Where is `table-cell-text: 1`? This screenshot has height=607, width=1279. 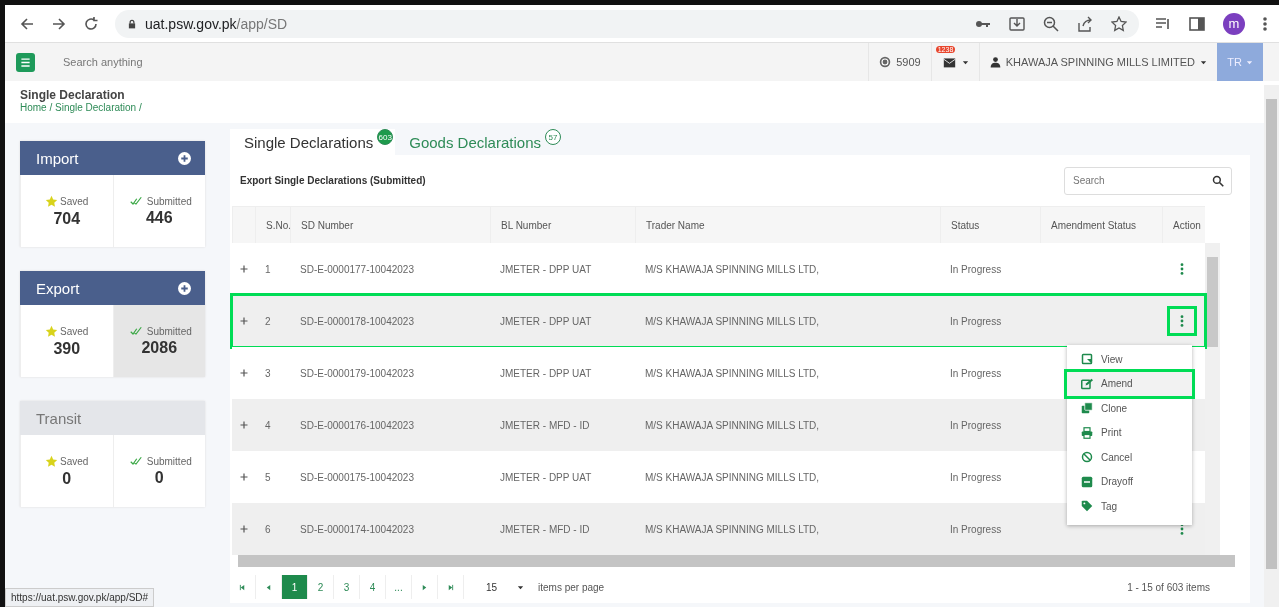
table-cell-text: 1 is located at coordinates (268, 269).